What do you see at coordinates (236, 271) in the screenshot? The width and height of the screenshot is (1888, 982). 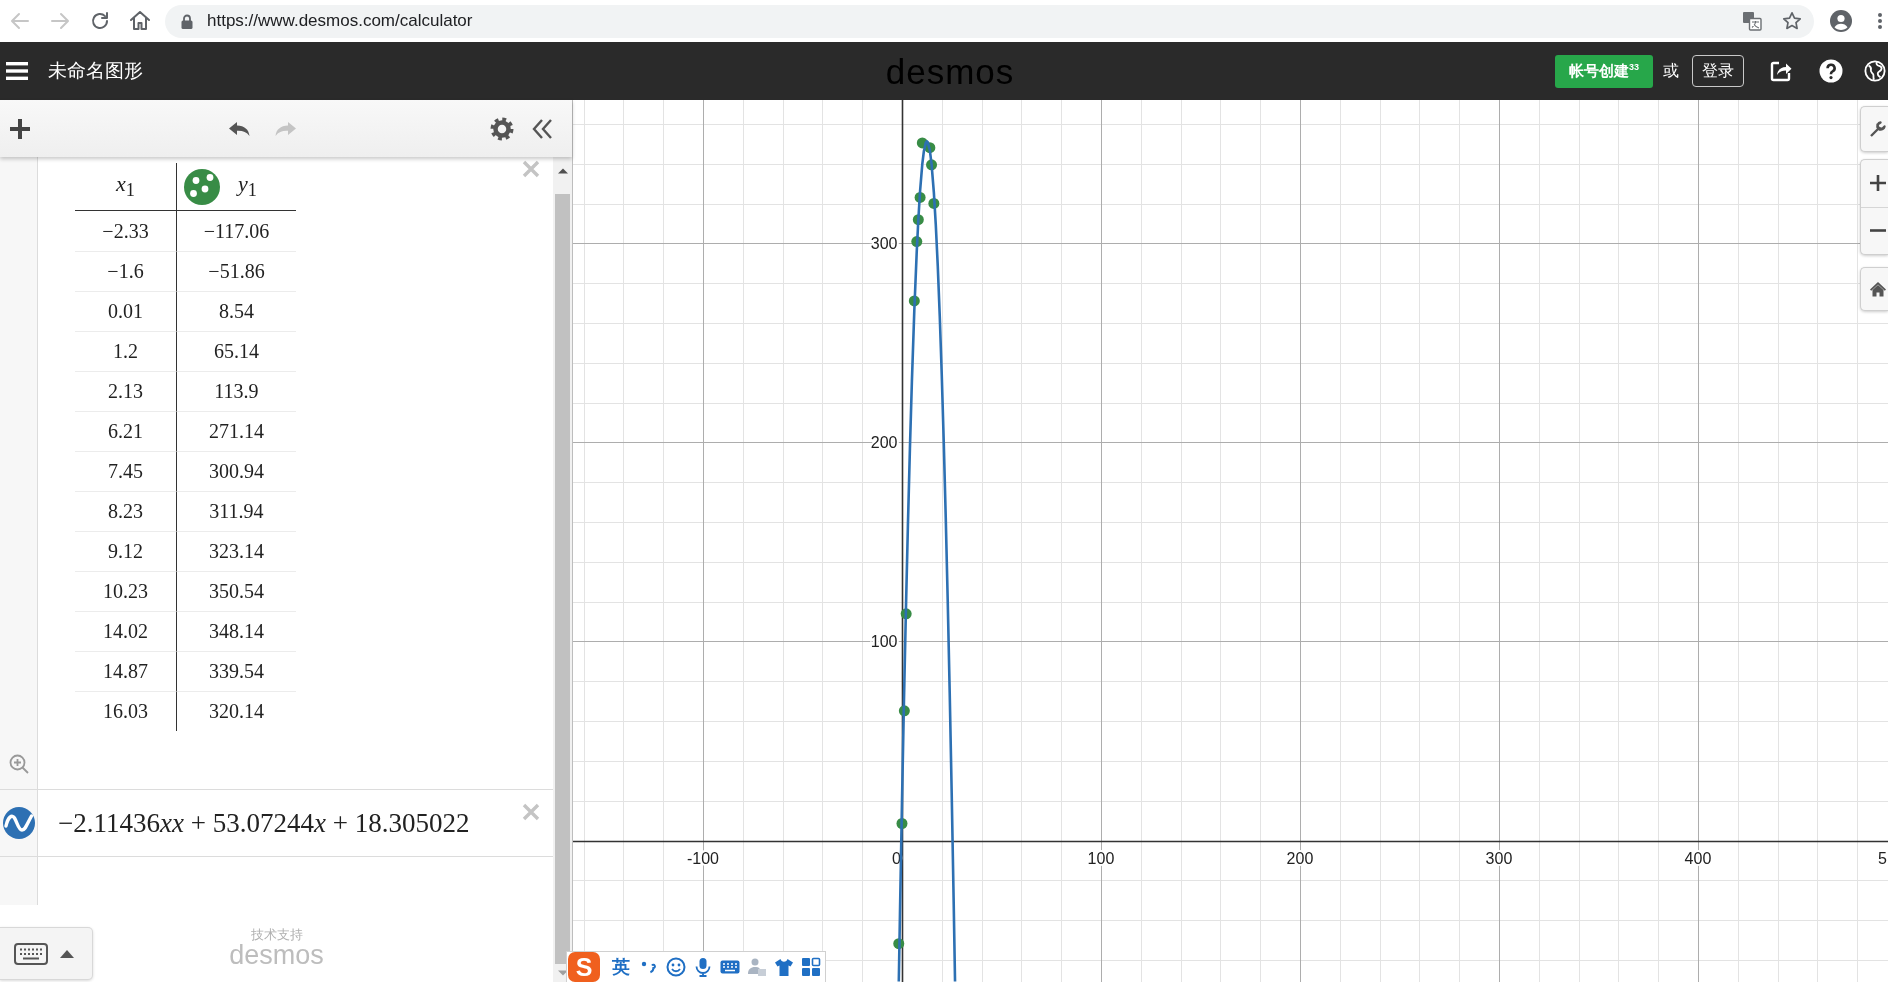 I see `table-cell: −51.86` at bounding box center [236, 271].